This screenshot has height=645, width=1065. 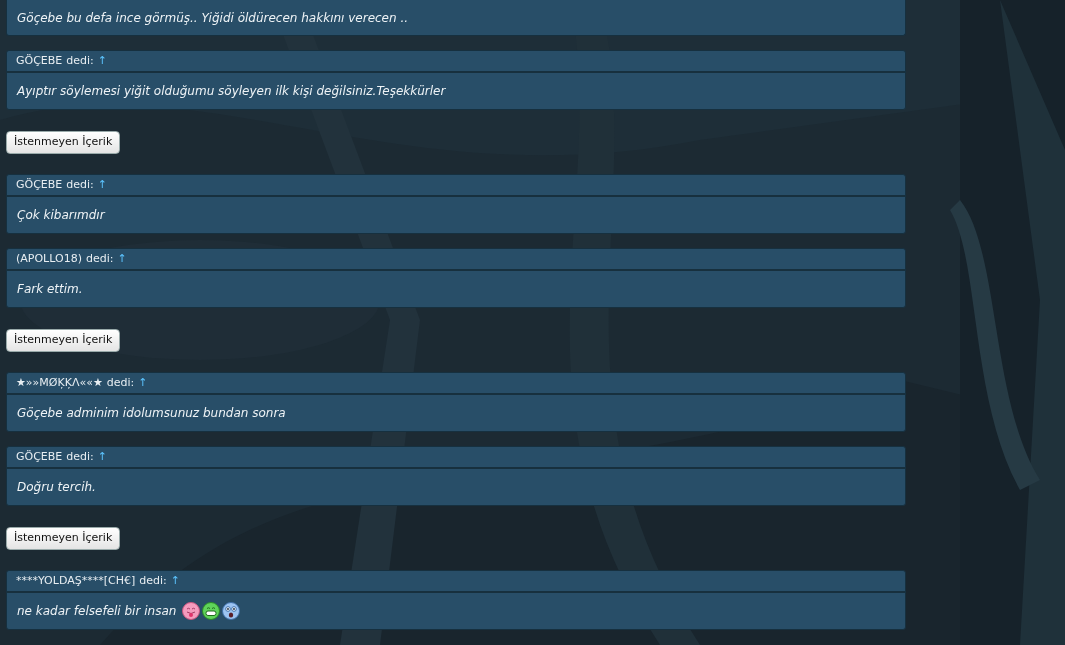 What do you see at coordinates (76, 580) in the screenshot?
I see `author-name: ****YOLDAŞ****[CH€]` at bounding box center [76, 580].